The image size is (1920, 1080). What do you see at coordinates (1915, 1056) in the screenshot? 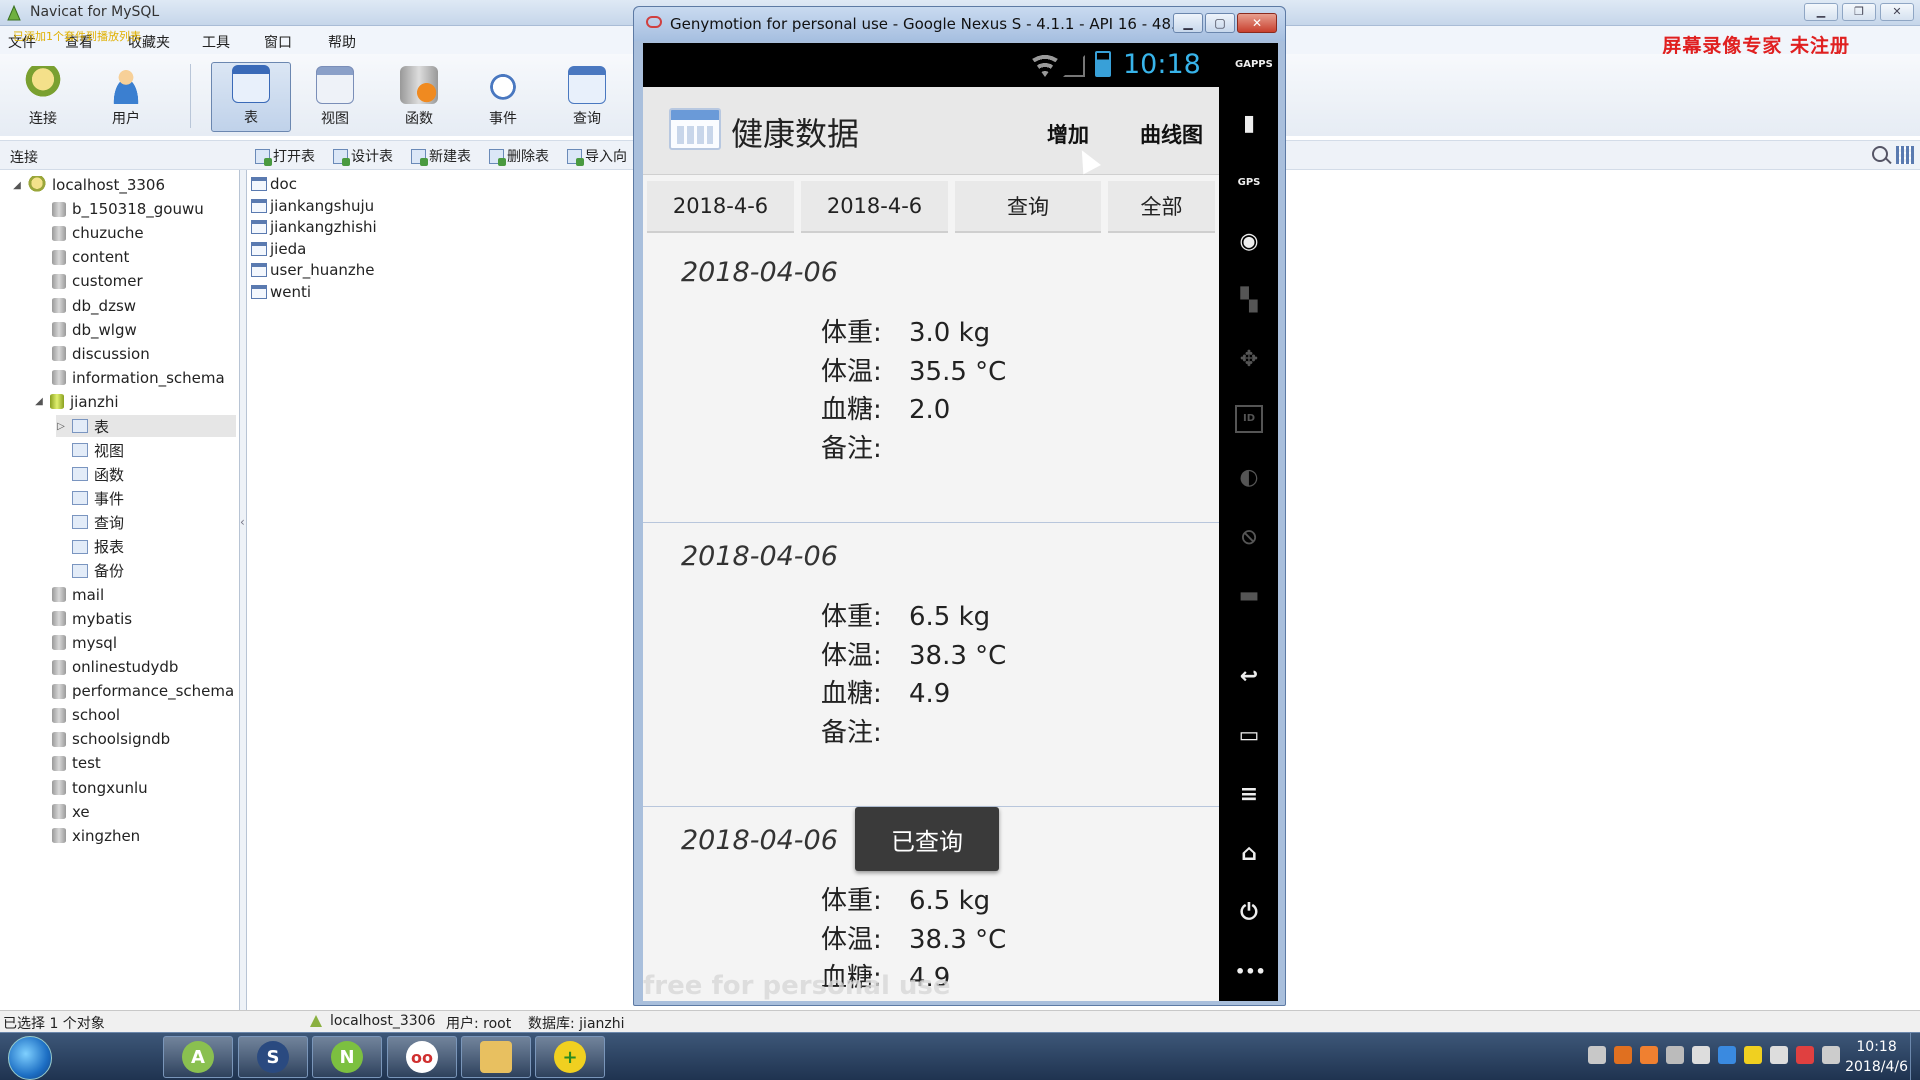
I see `show-desktop-button` at bounding box center [1915, 1056].